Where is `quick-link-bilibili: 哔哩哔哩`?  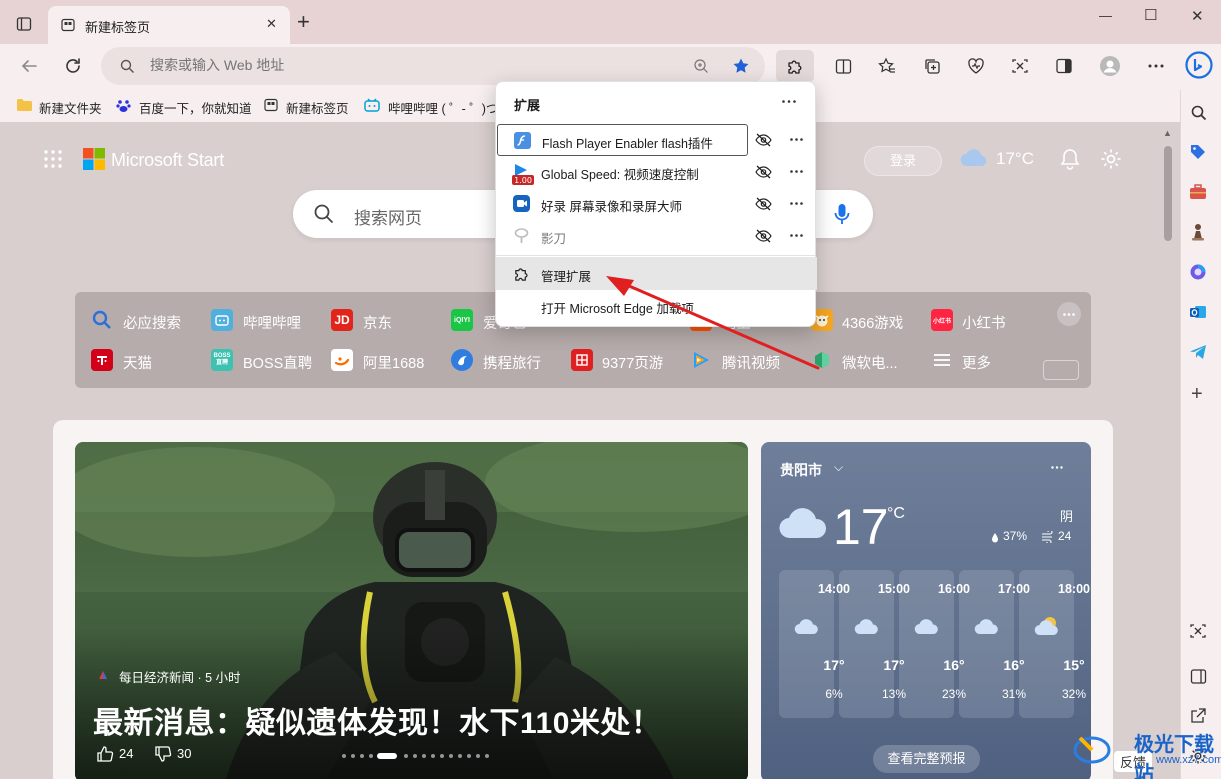 quick-link-bilibili: 哔哩哔哩 is located at coordinates (272, 322).